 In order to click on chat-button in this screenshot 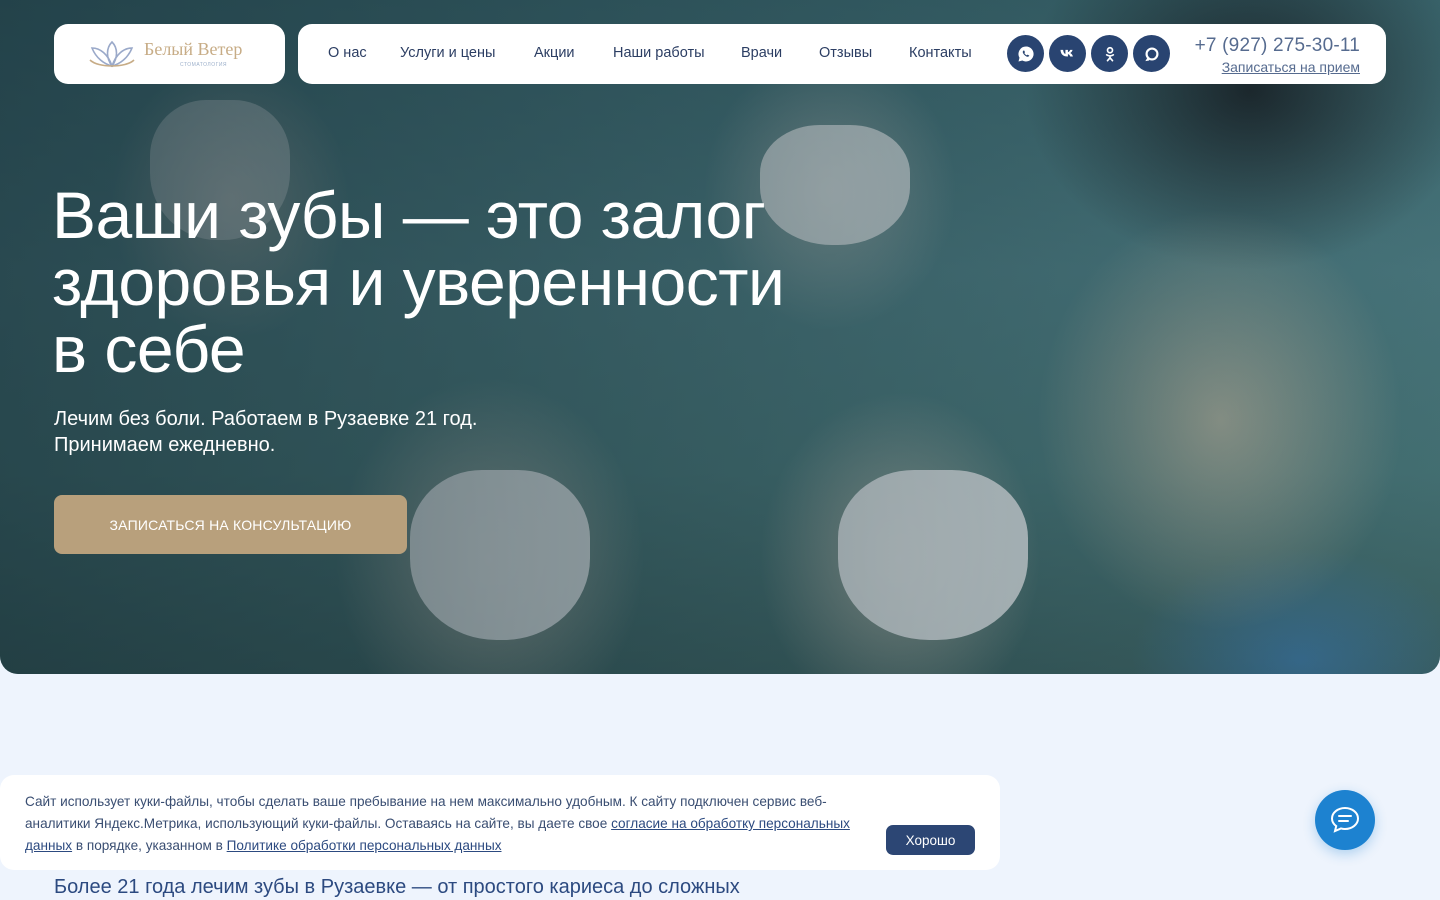, I will do `click(1345, 820)`.